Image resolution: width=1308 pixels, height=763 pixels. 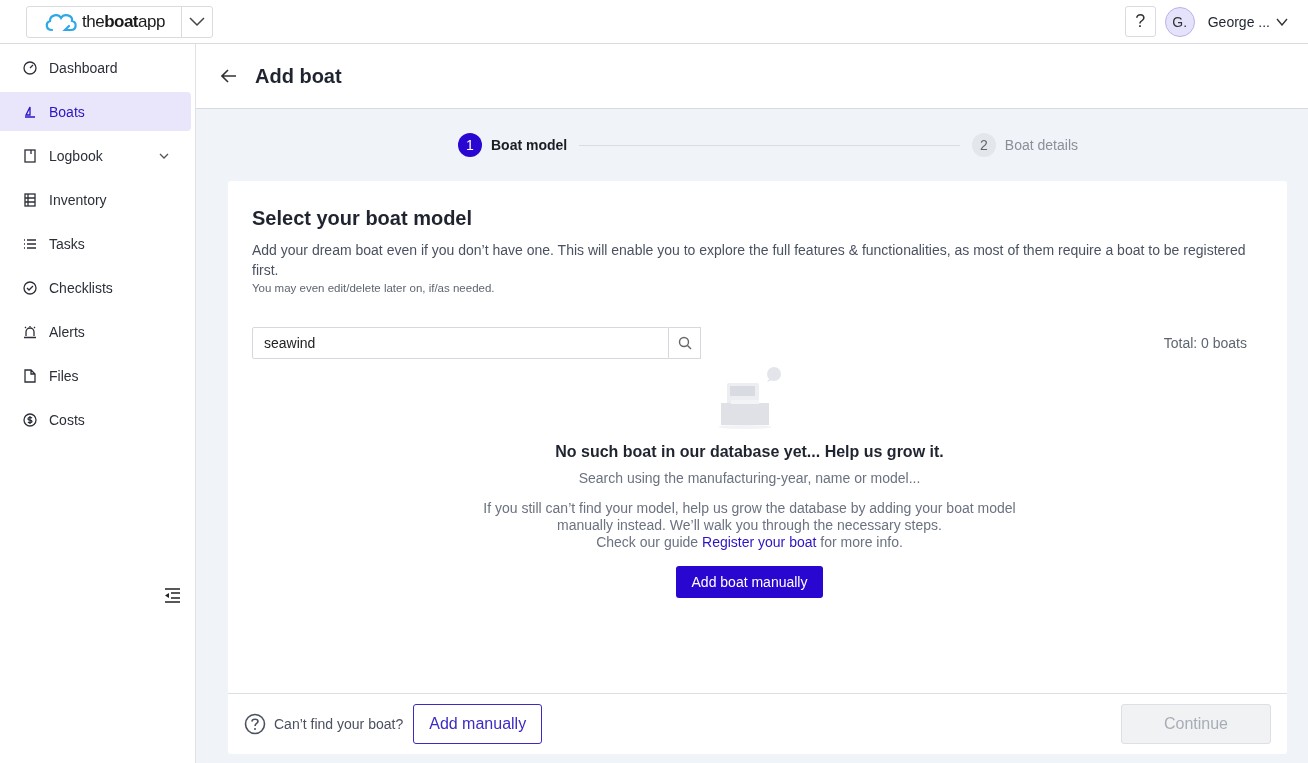 I want to click on step-number: 1, so click(x=470, y=145).